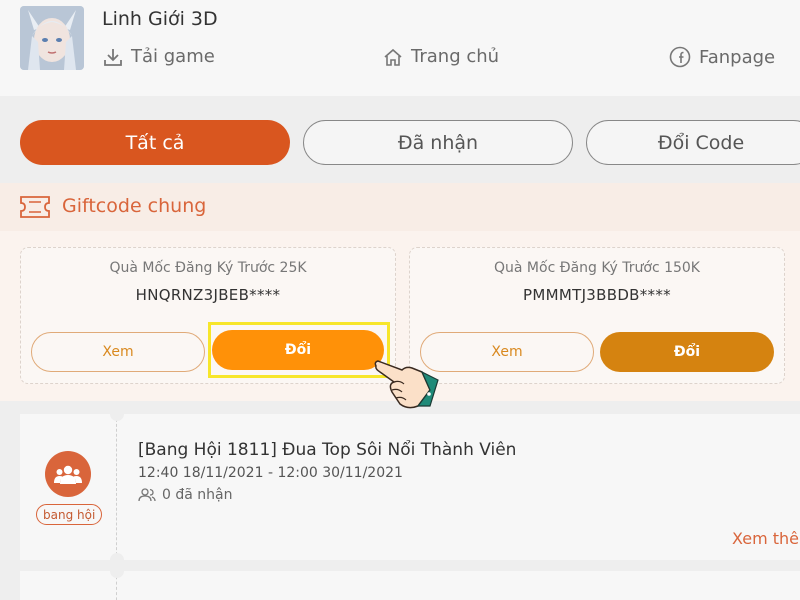 The height and width of the screenshot is (600, 800). Describe the element at coordinates (438, 142) in the screenshot. I see `tab-received: Đã nhận` at that location.